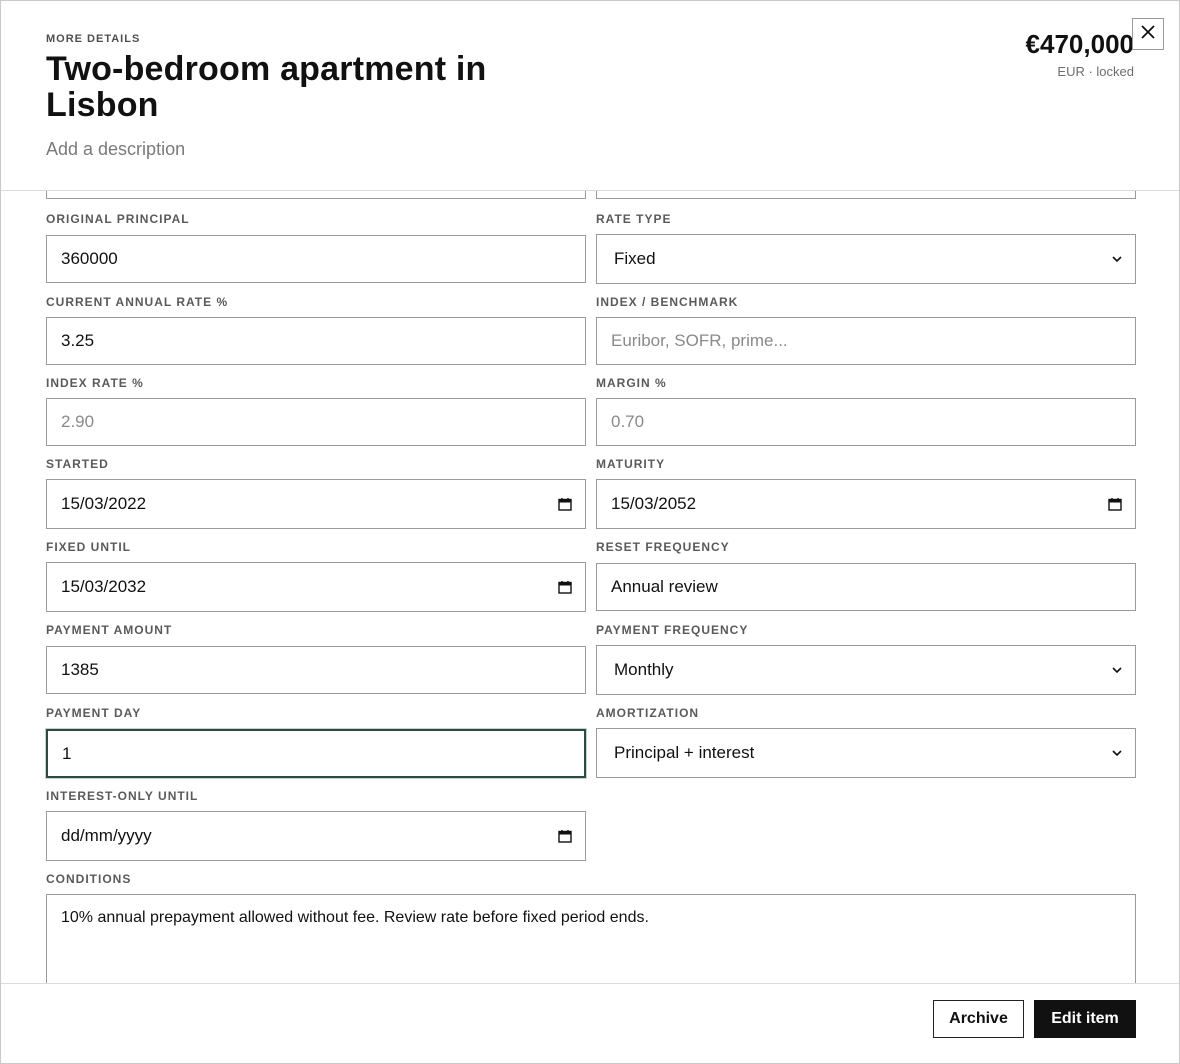 This screenshot has height=1064, width=1180. I want to click on payment-frequency-label: PAYMENT FREQUENCY, so click(672, 630).